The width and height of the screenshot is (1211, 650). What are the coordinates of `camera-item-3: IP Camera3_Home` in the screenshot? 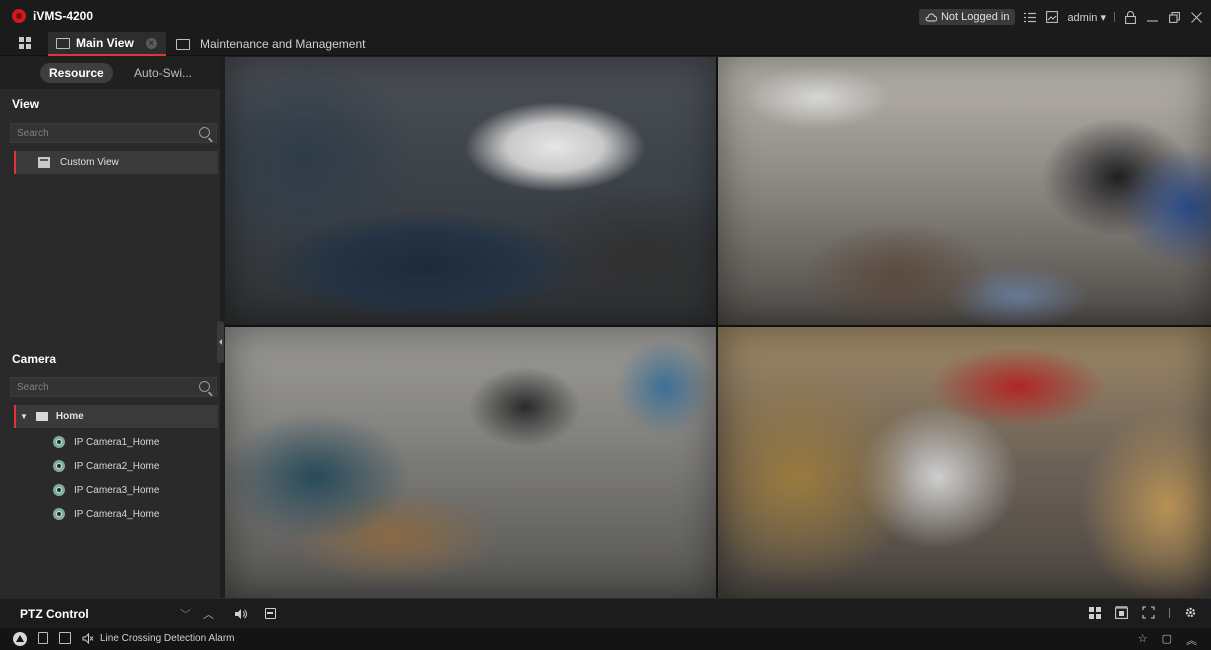 It's located at (106, 490).